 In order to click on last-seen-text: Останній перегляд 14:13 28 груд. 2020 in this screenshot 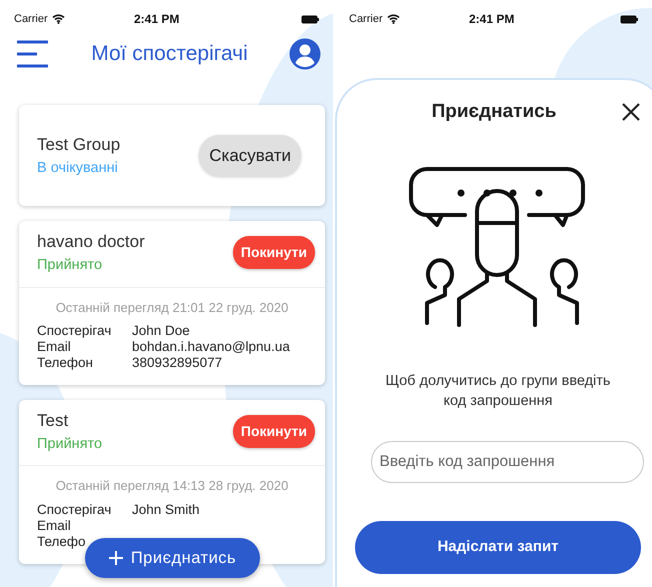, I will do `click(172, 486)`.